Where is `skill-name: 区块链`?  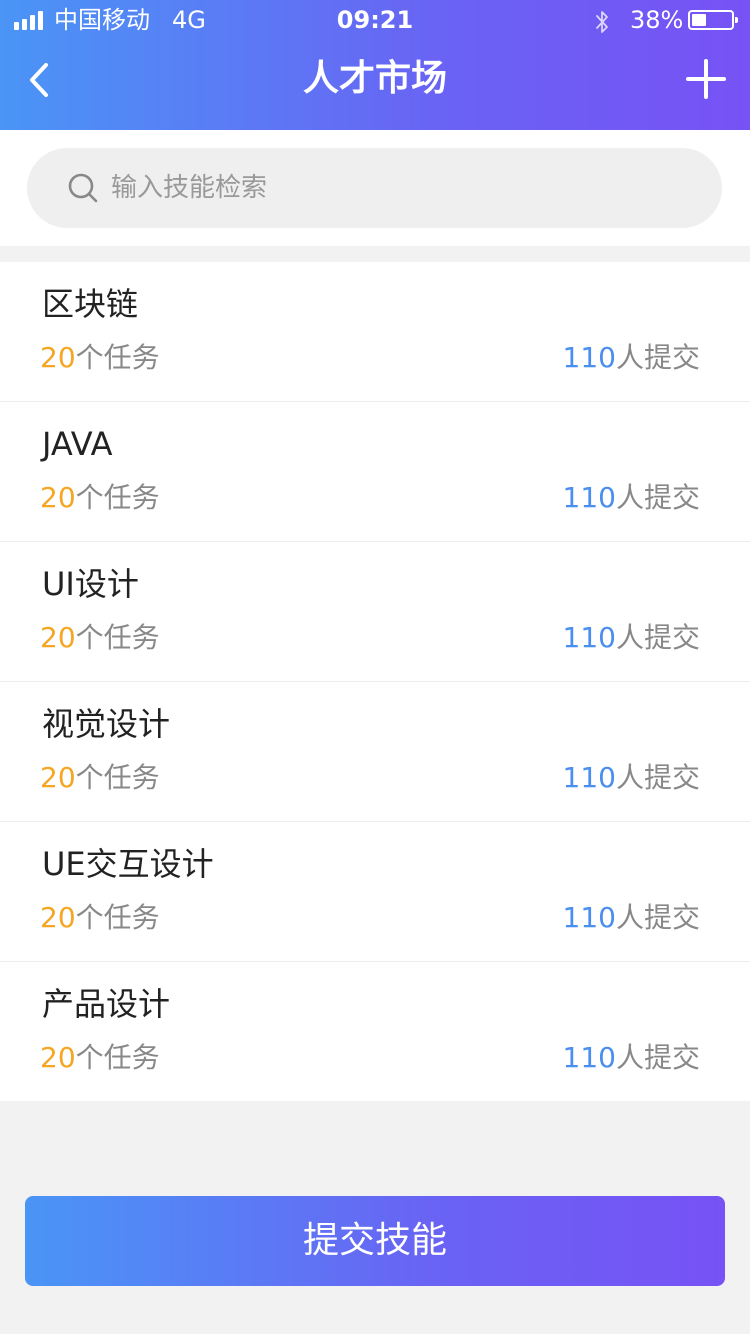
skill-name: 区块链 is located at coordinates (90, 304).